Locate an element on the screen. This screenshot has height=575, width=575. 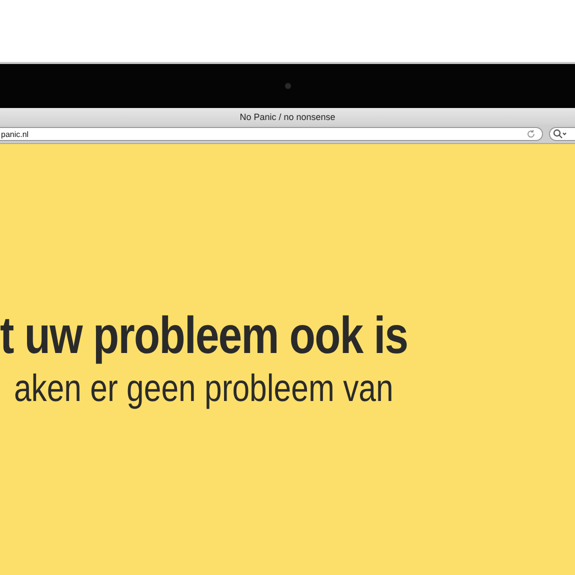
address-field: panic.nl is located at coordinates (271, 134).